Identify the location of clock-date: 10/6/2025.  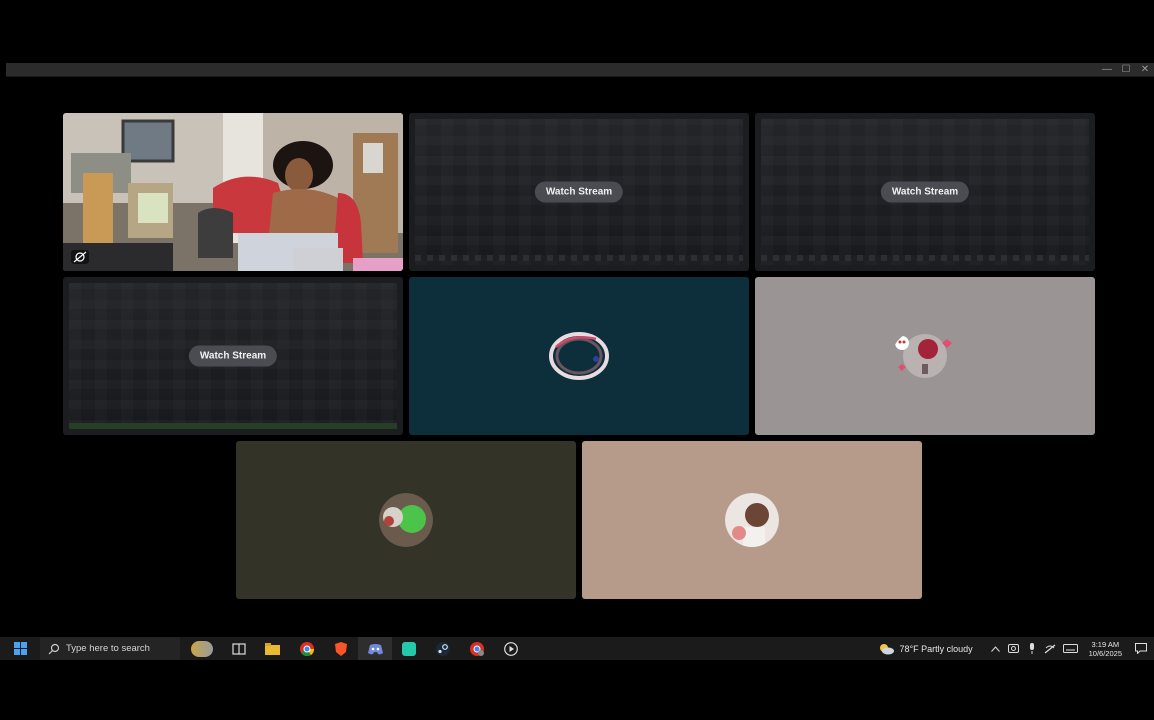
(1105, 653).